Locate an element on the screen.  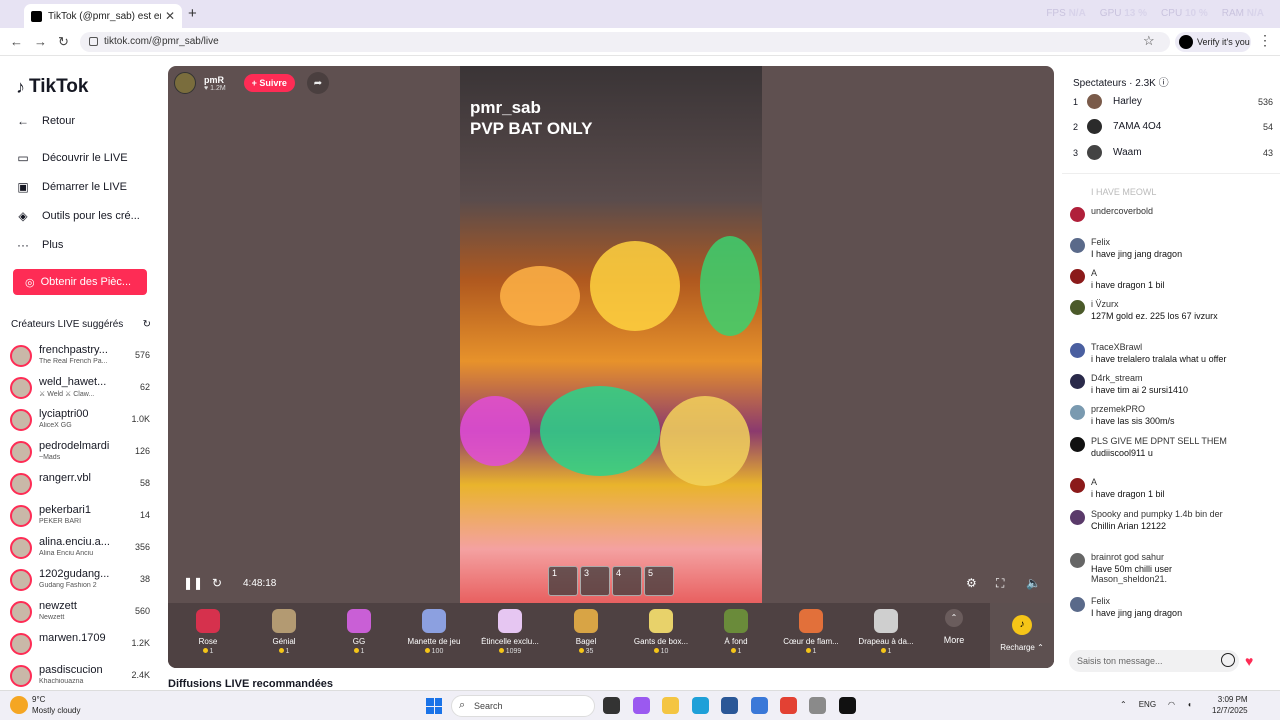
gift-genial: Génial 1 is located at coordinates (284, 632).